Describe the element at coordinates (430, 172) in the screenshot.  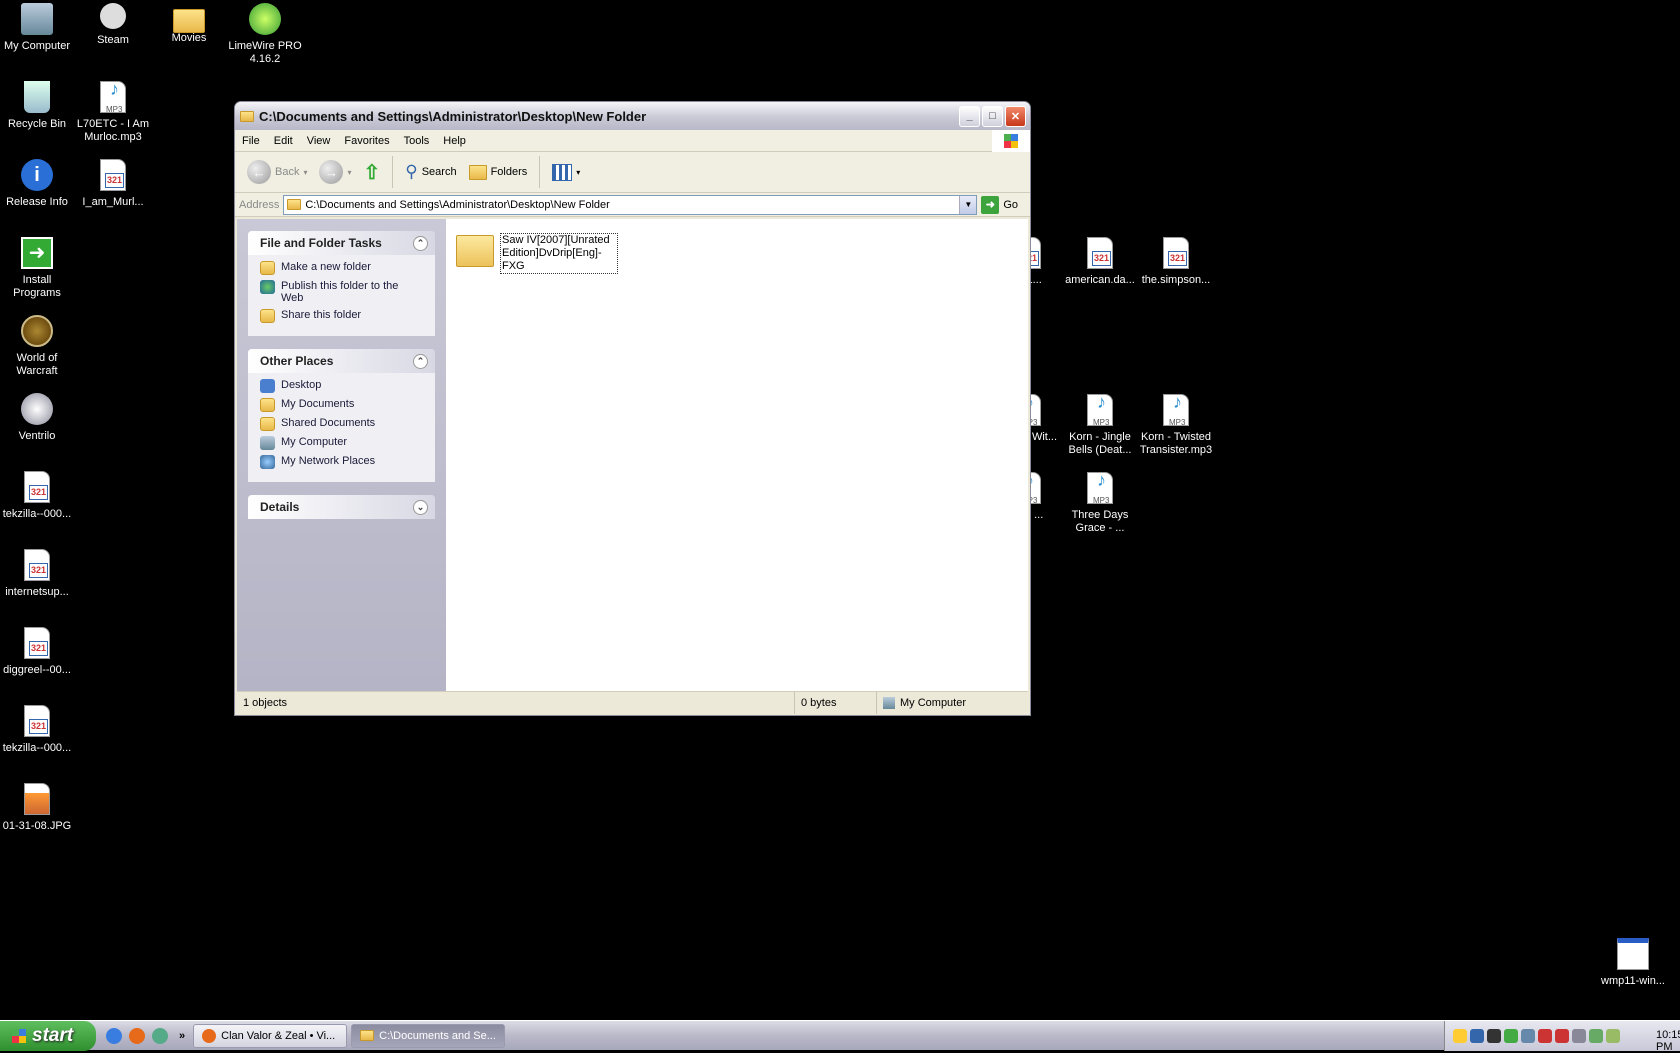
I see `search-button: ⚲ Search` at that location.